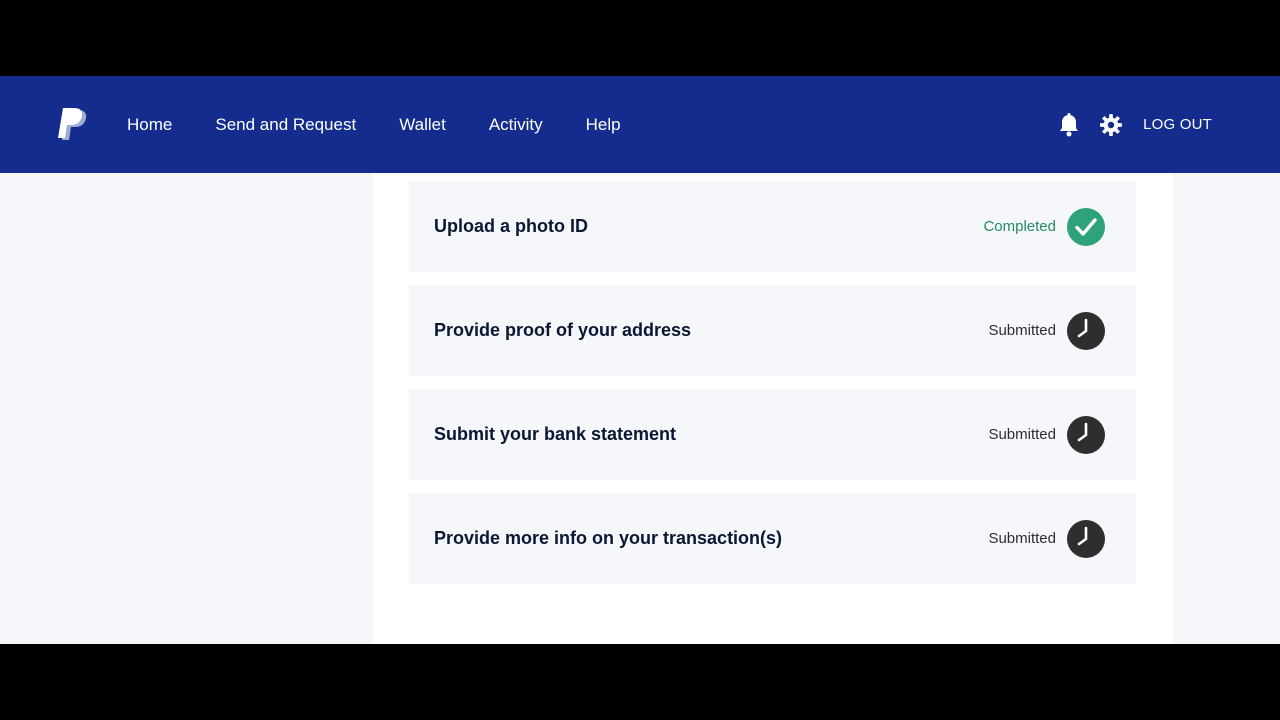 The width and height of the screenshot is (1280, 720). Describe the element at coordinates (555, 434) in the screenshot. I see `task-title: Submit your bank statement` at that location.